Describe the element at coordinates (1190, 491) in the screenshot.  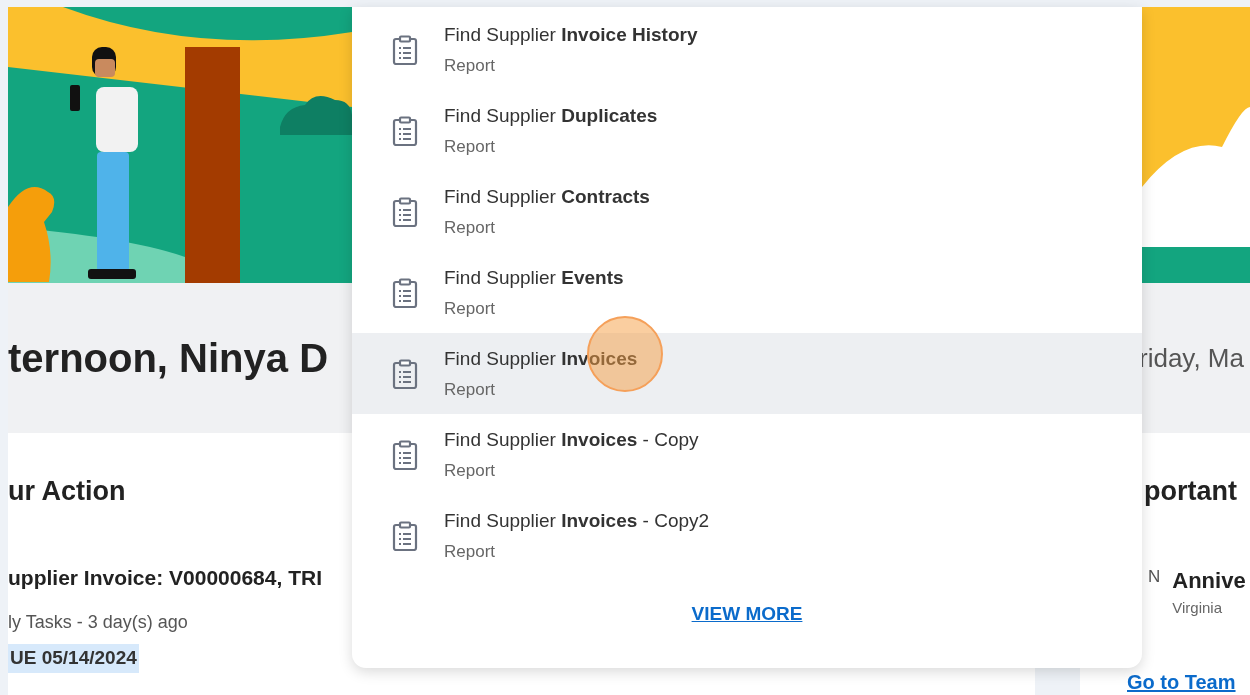
I see `card-heading: portant` at that location.